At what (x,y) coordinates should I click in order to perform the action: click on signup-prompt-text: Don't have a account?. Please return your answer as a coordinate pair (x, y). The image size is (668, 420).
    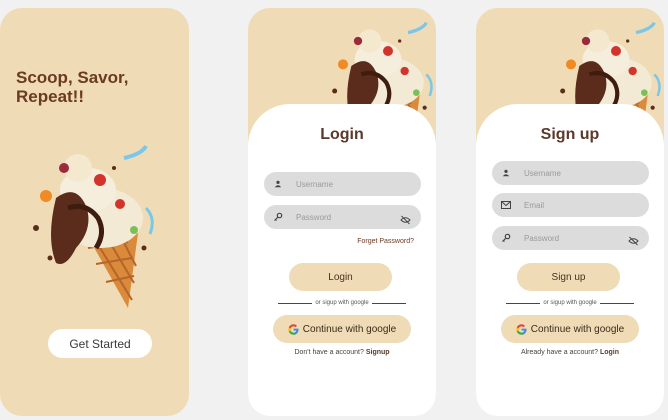
    Looking at the image, I should click on (329, 352).